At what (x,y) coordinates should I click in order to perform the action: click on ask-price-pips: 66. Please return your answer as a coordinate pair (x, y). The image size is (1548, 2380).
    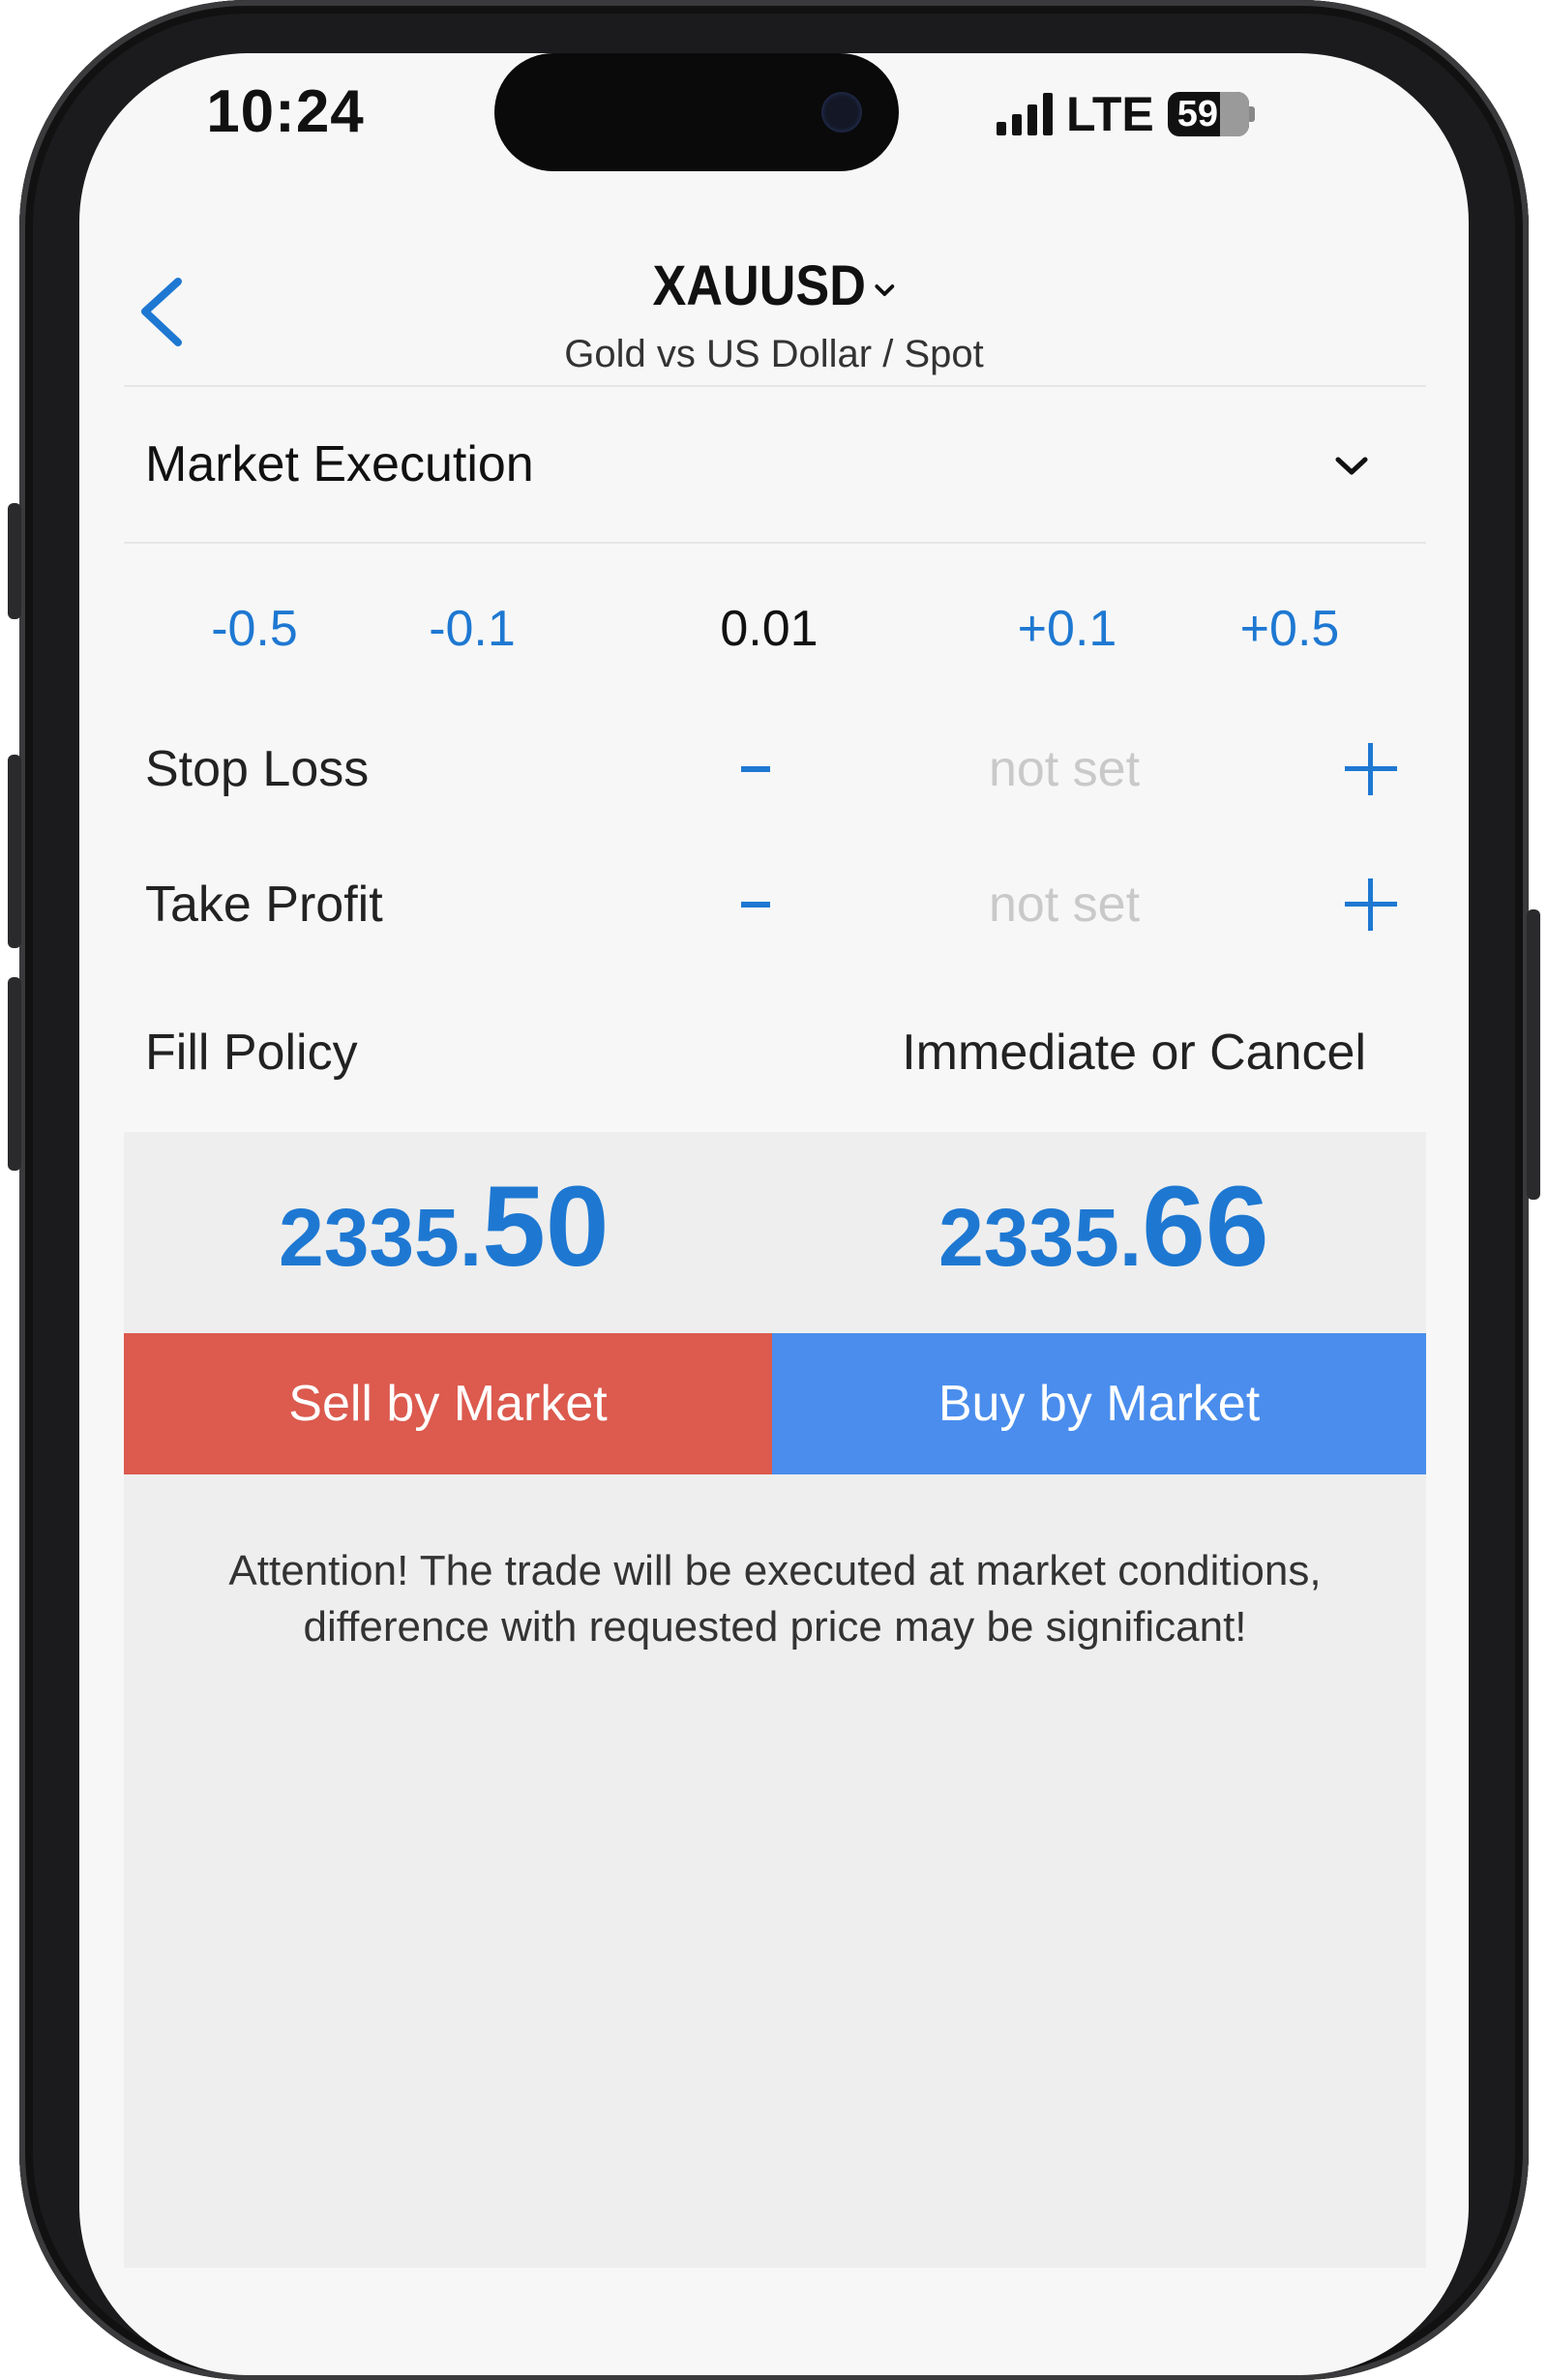
    Looking at the image, I should click on (1205, 1227).